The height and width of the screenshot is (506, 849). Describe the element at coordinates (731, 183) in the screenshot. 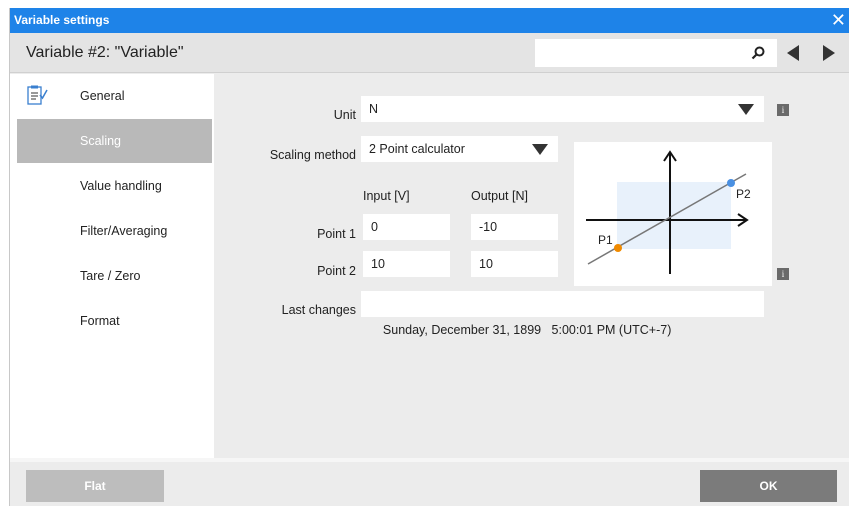

I see `graph-point-p2` at that location.